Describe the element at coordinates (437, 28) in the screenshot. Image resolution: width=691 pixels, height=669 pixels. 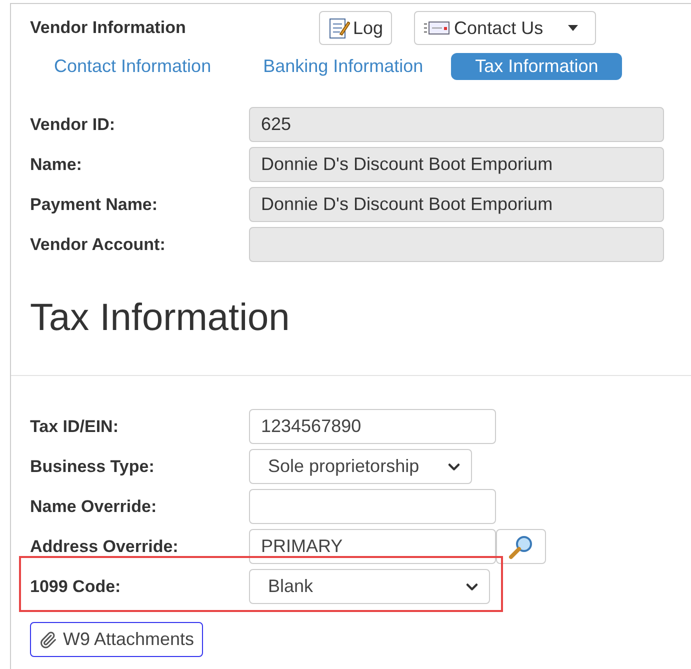
I see `contact-card-icon` at that location.